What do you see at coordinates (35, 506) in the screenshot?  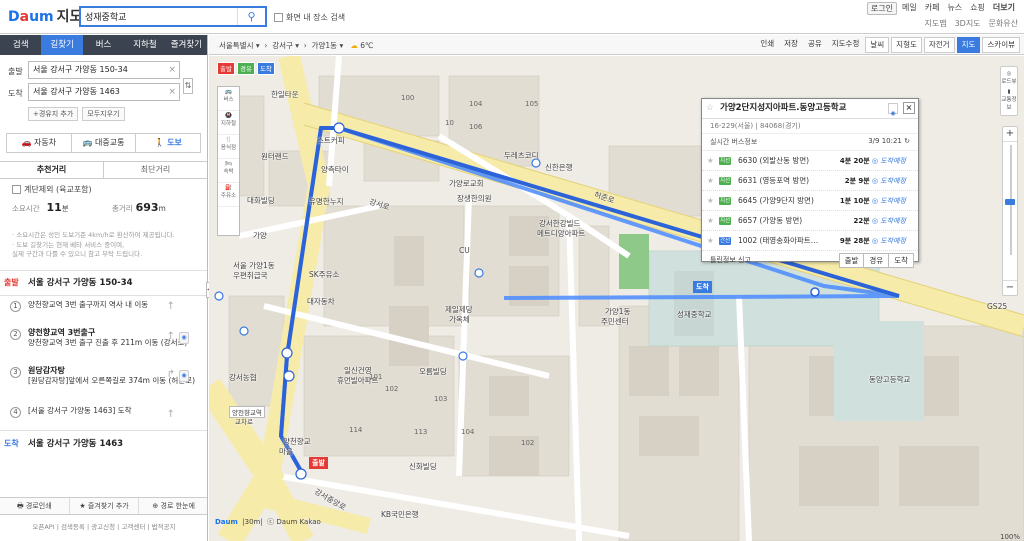 I see `print-route-button: 🖶 경로인쇄` at bounding box center [35, 506].